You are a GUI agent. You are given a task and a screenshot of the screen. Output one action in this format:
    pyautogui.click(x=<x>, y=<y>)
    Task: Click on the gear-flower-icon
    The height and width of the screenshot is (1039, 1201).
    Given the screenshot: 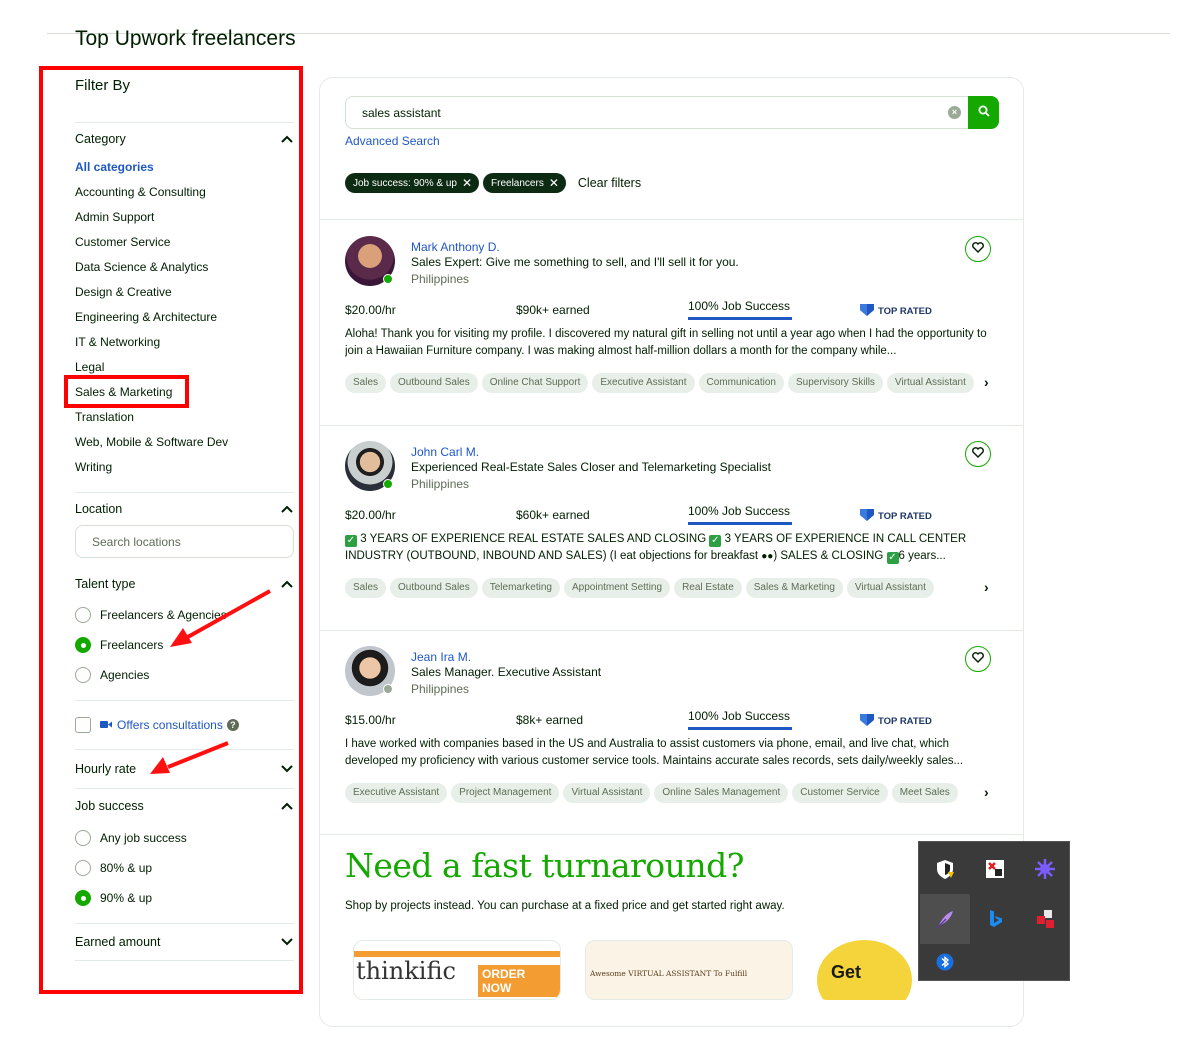 What is the action you would take?
    pyautogui.click(x=1045, y=869)
    